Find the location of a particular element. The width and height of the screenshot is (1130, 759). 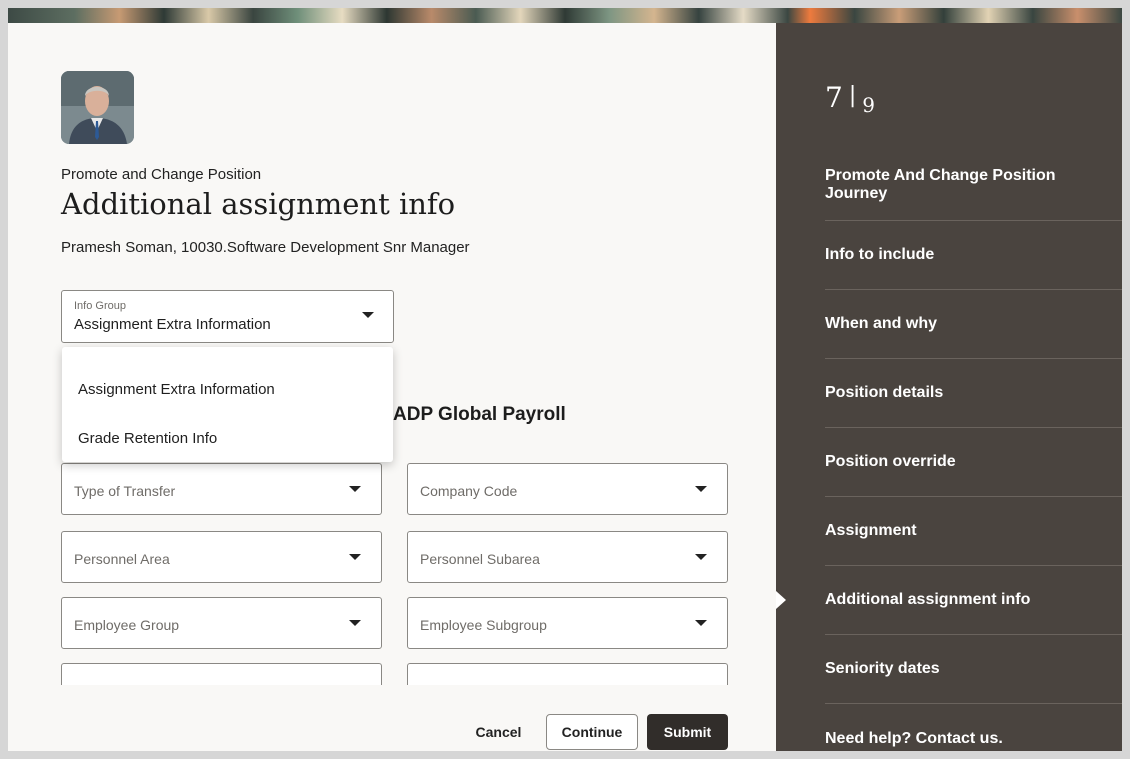

continue-button: Continue is located at coordinates (592, 732).